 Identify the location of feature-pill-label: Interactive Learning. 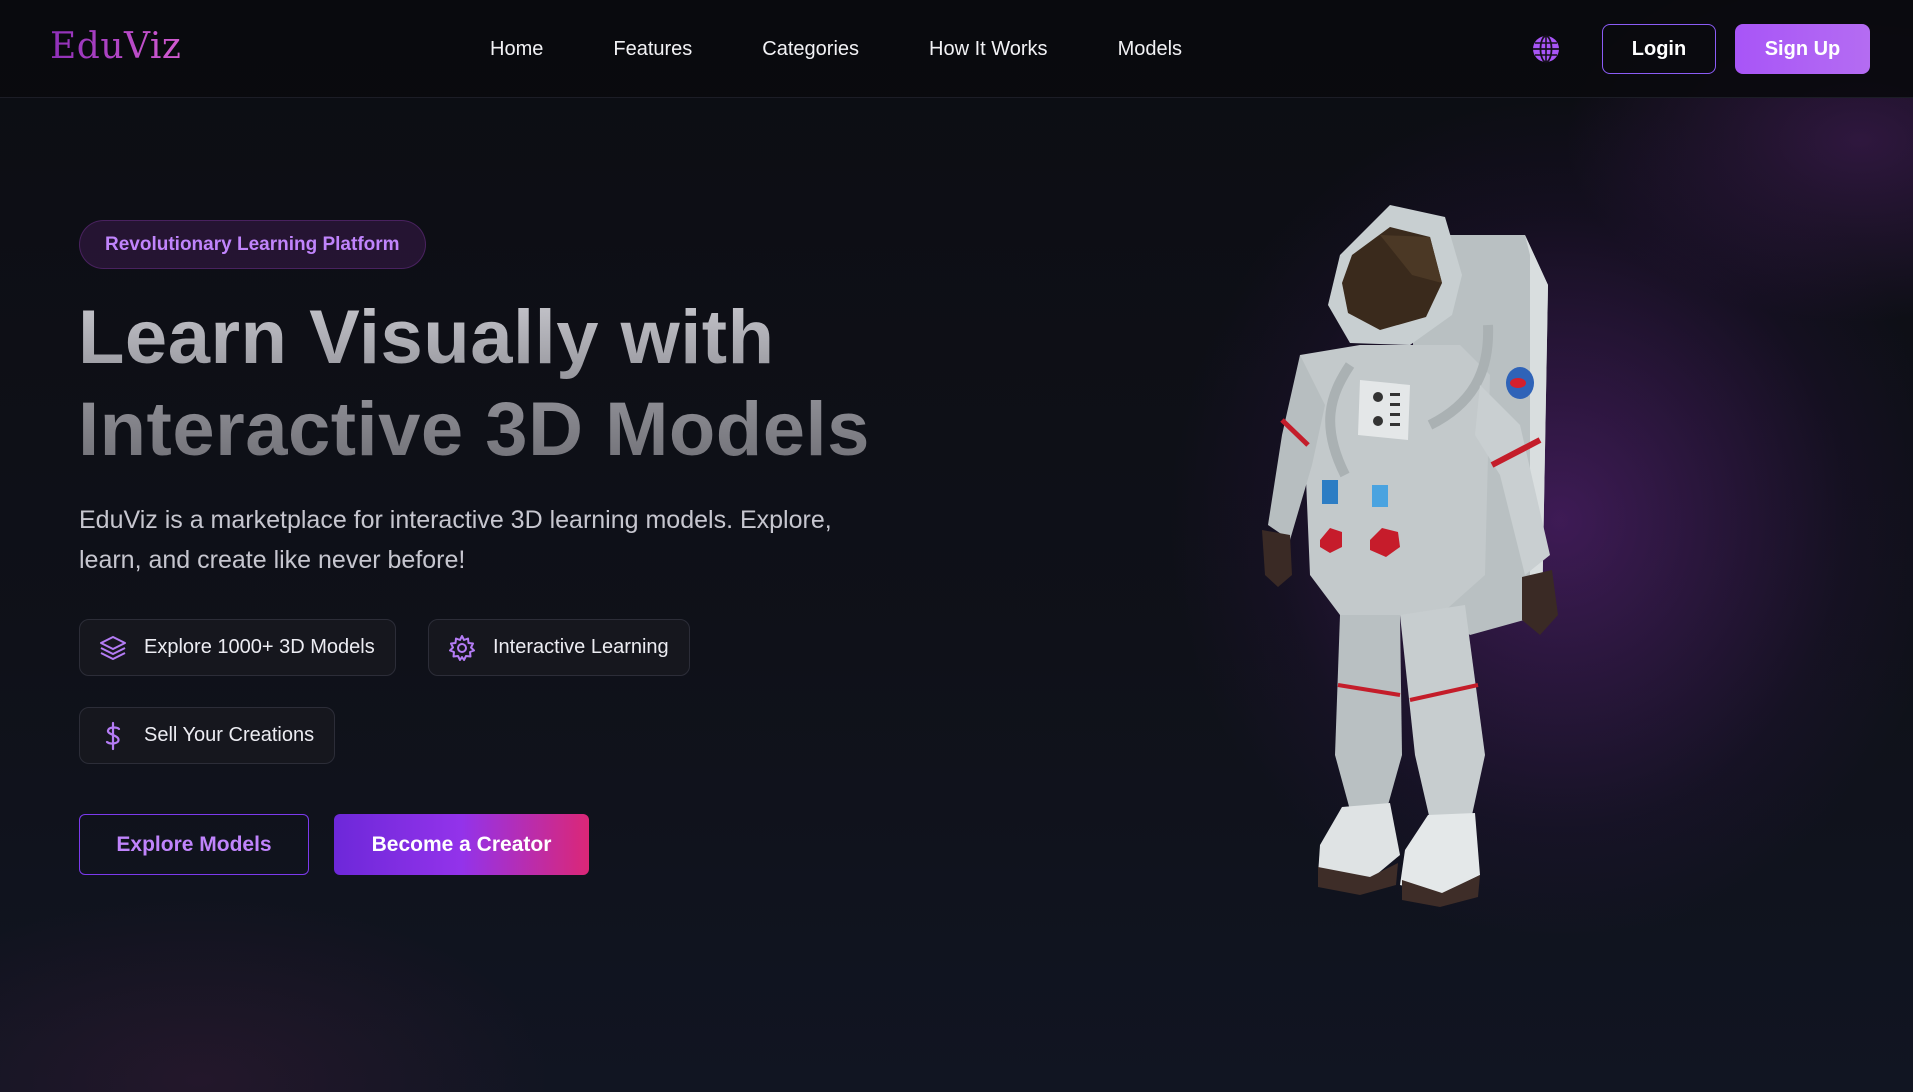
(581, 647).